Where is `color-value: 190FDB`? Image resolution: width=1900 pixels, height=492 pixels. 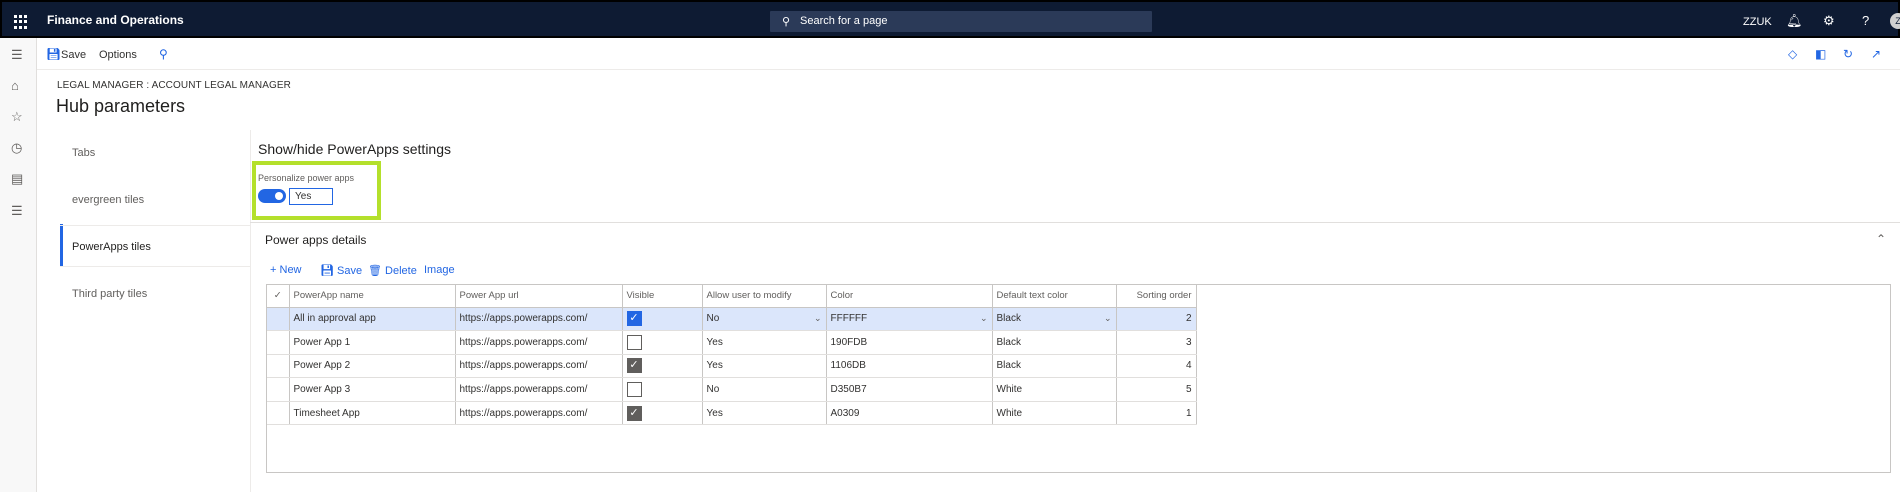 color-value: 190FDB is located at coordinates (849, 342).